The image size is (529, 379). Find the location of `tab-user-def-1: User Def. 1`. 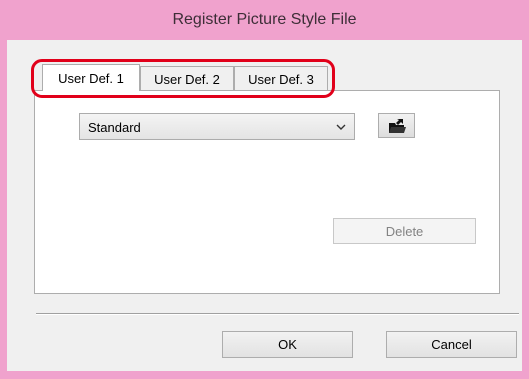

tab-user-def-1: User Def. 1 is located at coordinates (91, 77).